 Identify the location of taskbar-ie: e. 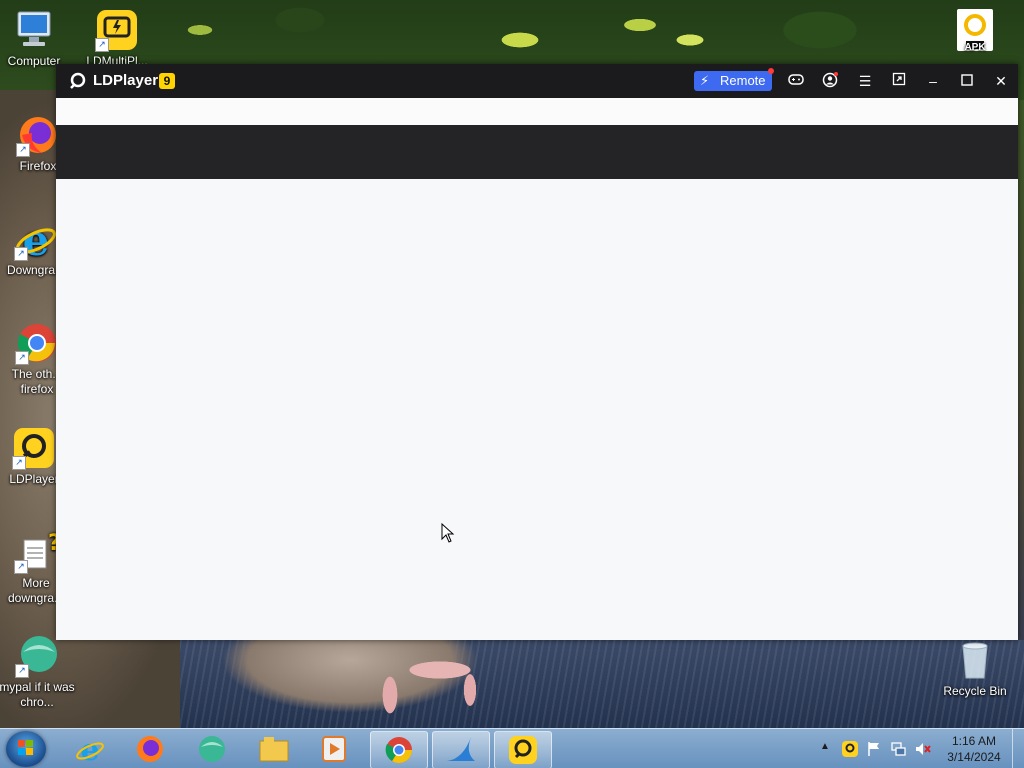
(90, 749).